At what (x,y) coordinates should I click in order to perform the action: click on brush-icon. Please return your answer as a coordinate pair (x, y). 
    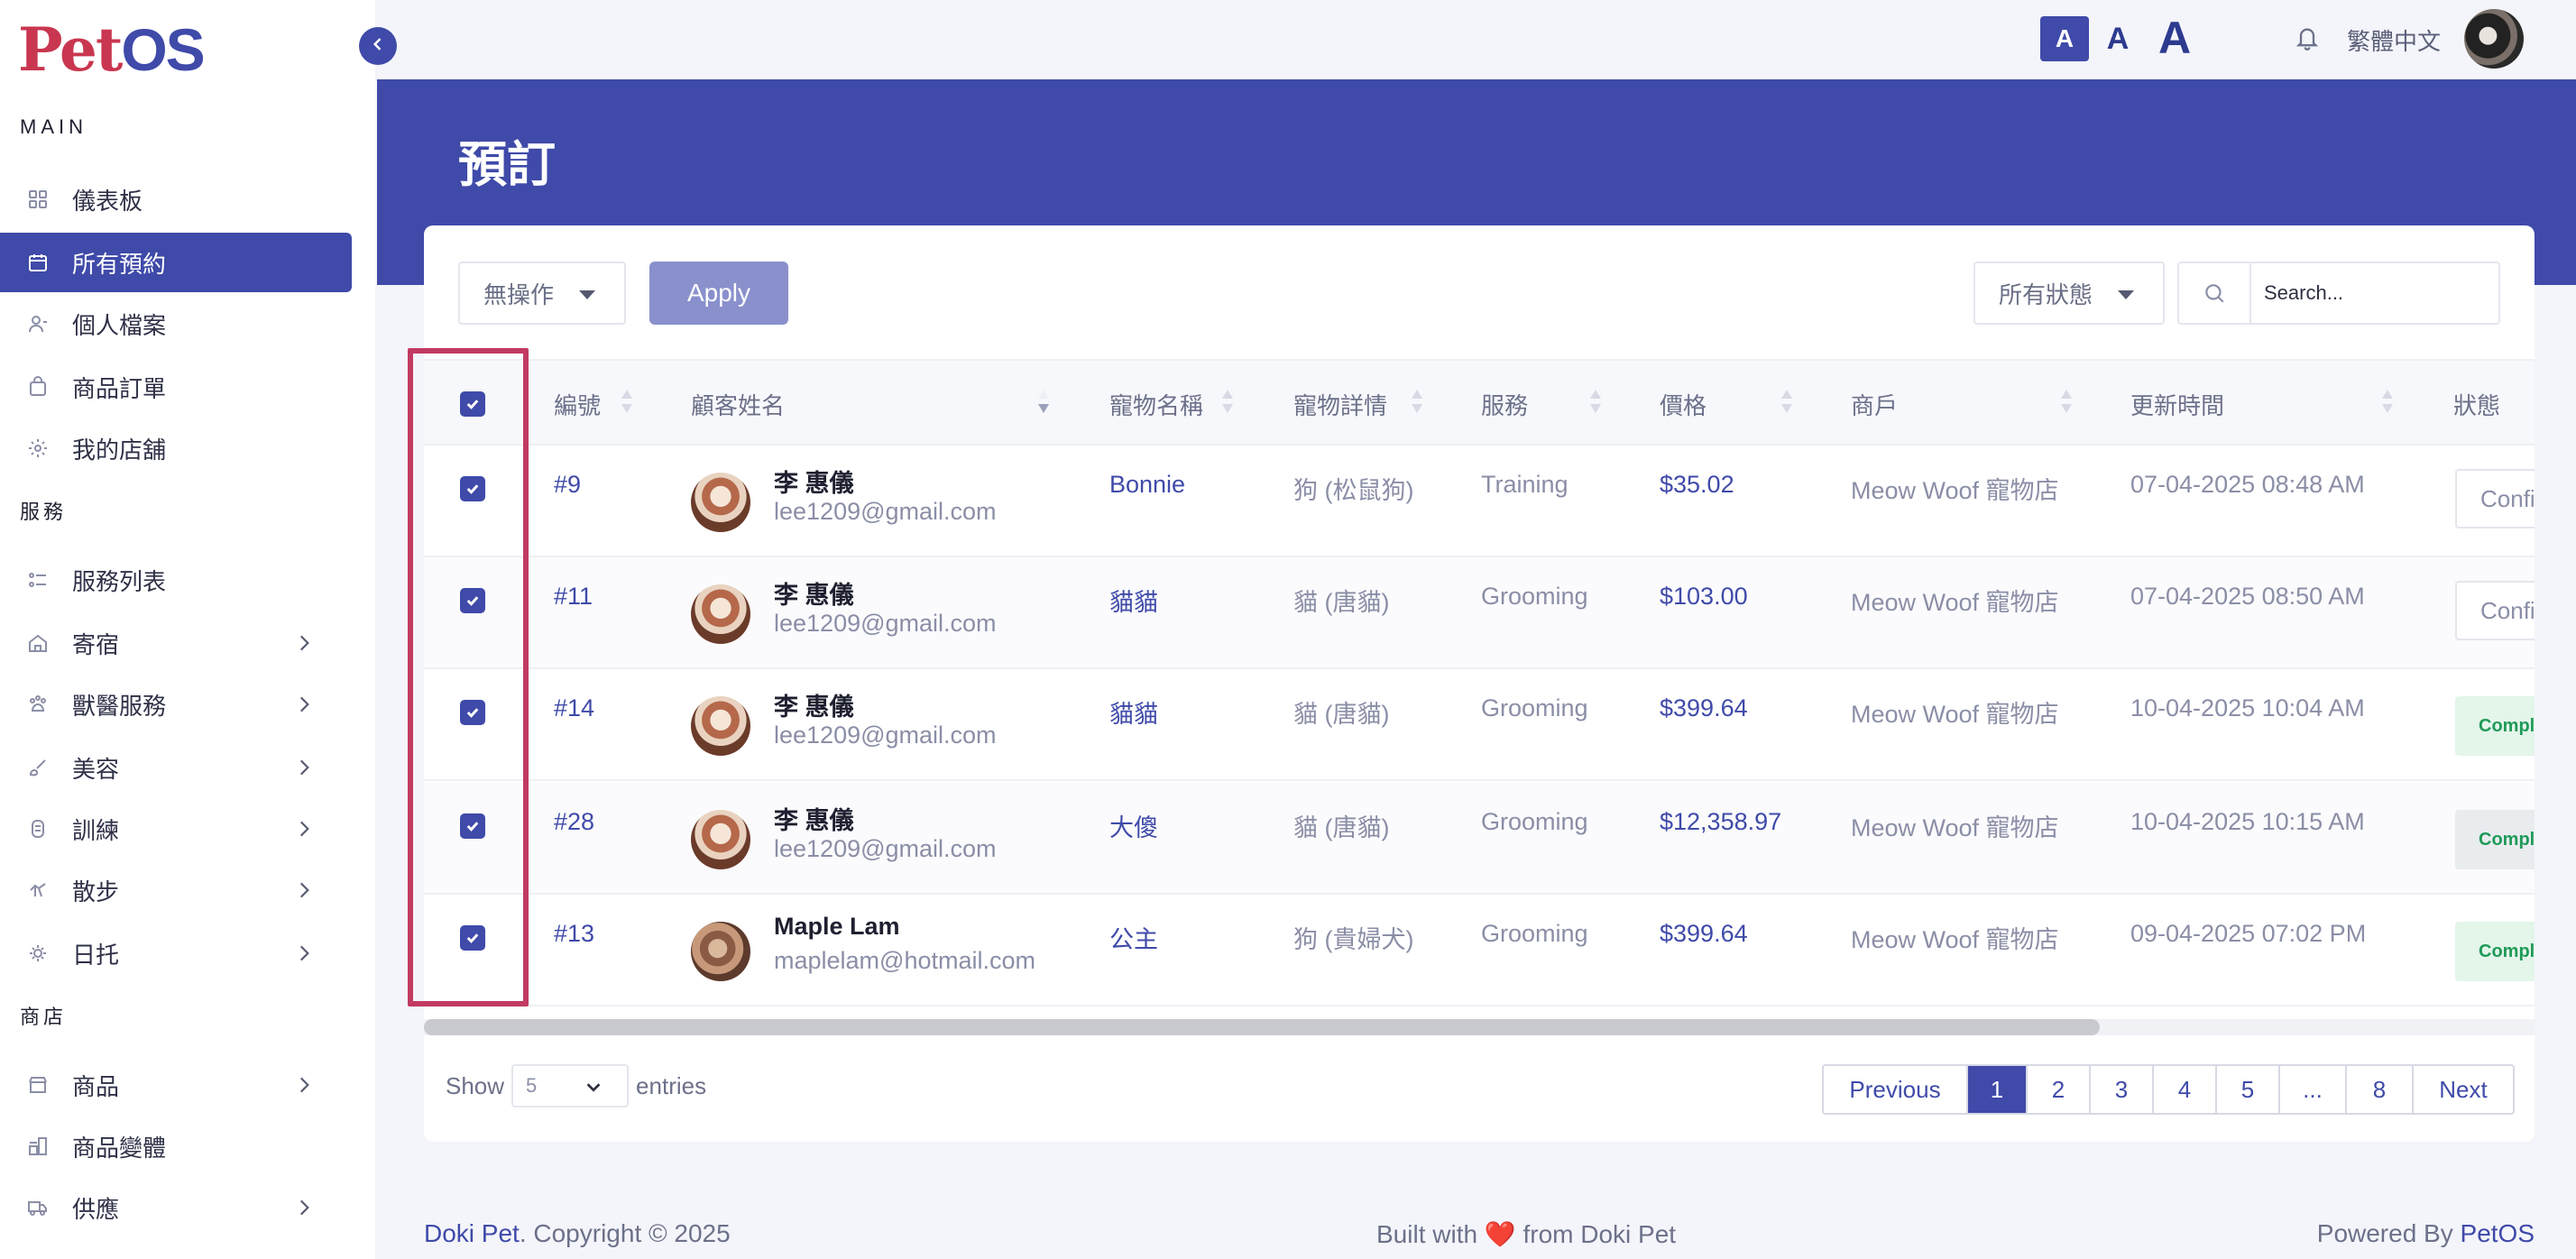
    Looking at the image, I should click on (38, 767).